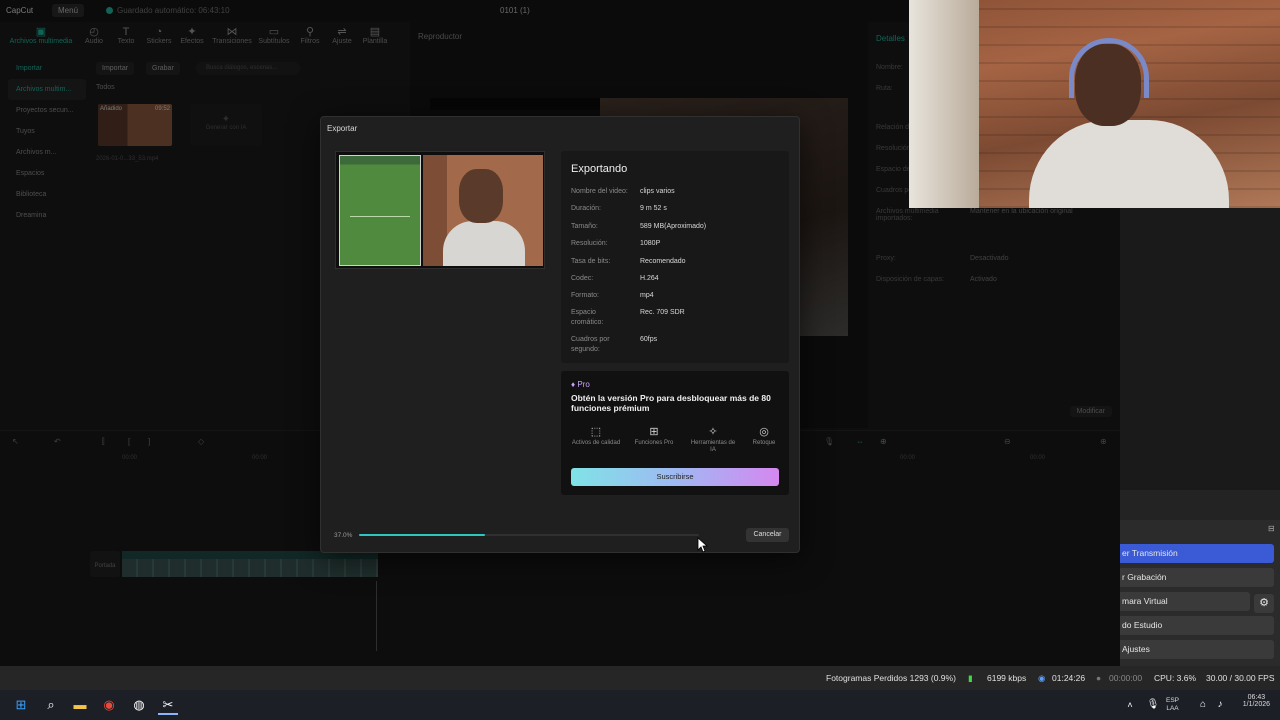  What do you see at coordinates (585, 295) in the screenshot?
I see `info-key: Formato:` at bounding box center [585, 295].